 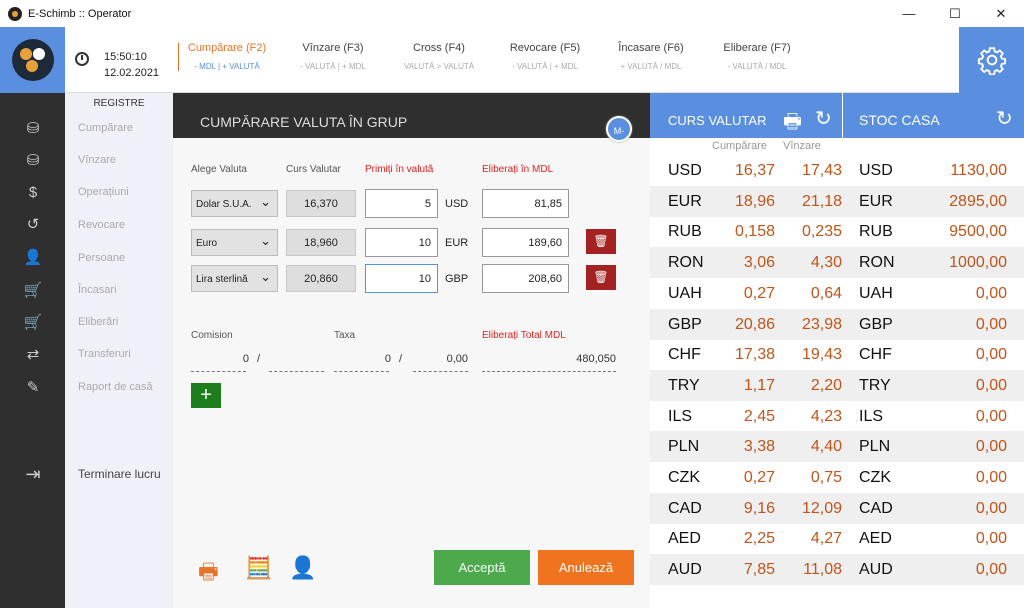 I want to click on sell-rate: 21,18, so click(x=821, y=201).